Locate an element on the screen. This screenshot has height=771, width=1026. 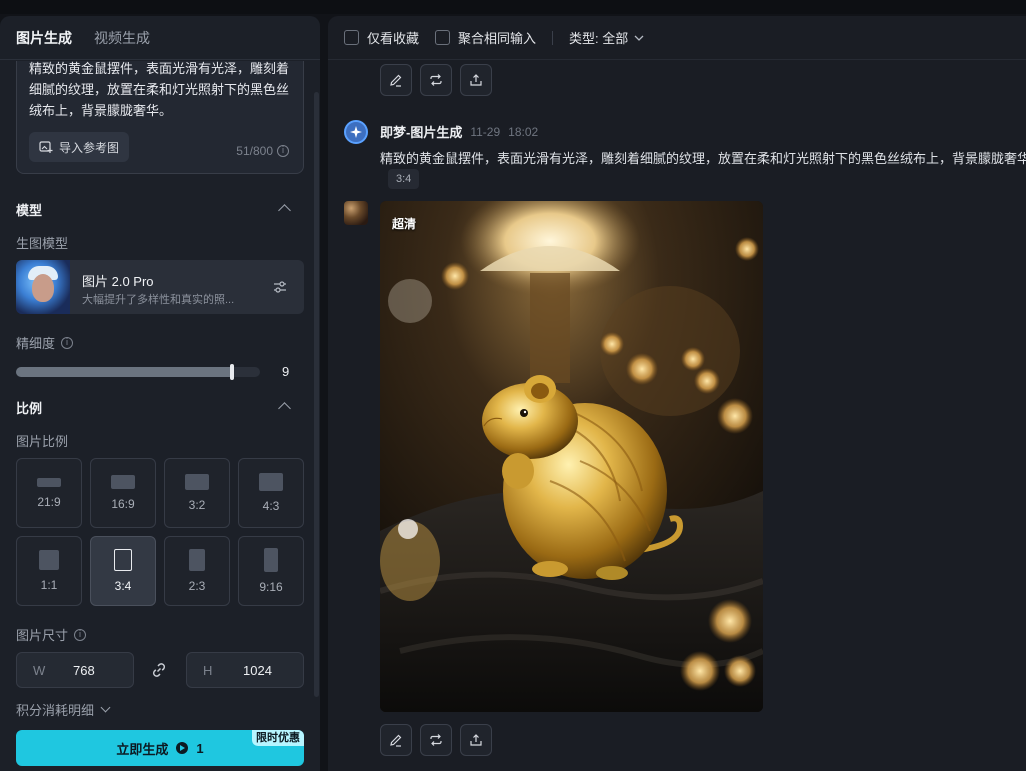
previous-result-actions is located at coordinates (436, 80).